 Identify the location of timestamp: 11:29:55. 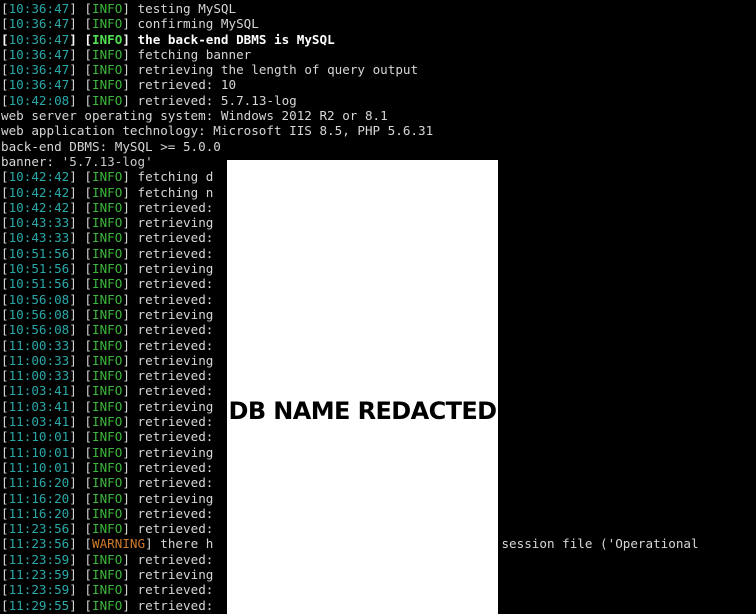
(39, 605).